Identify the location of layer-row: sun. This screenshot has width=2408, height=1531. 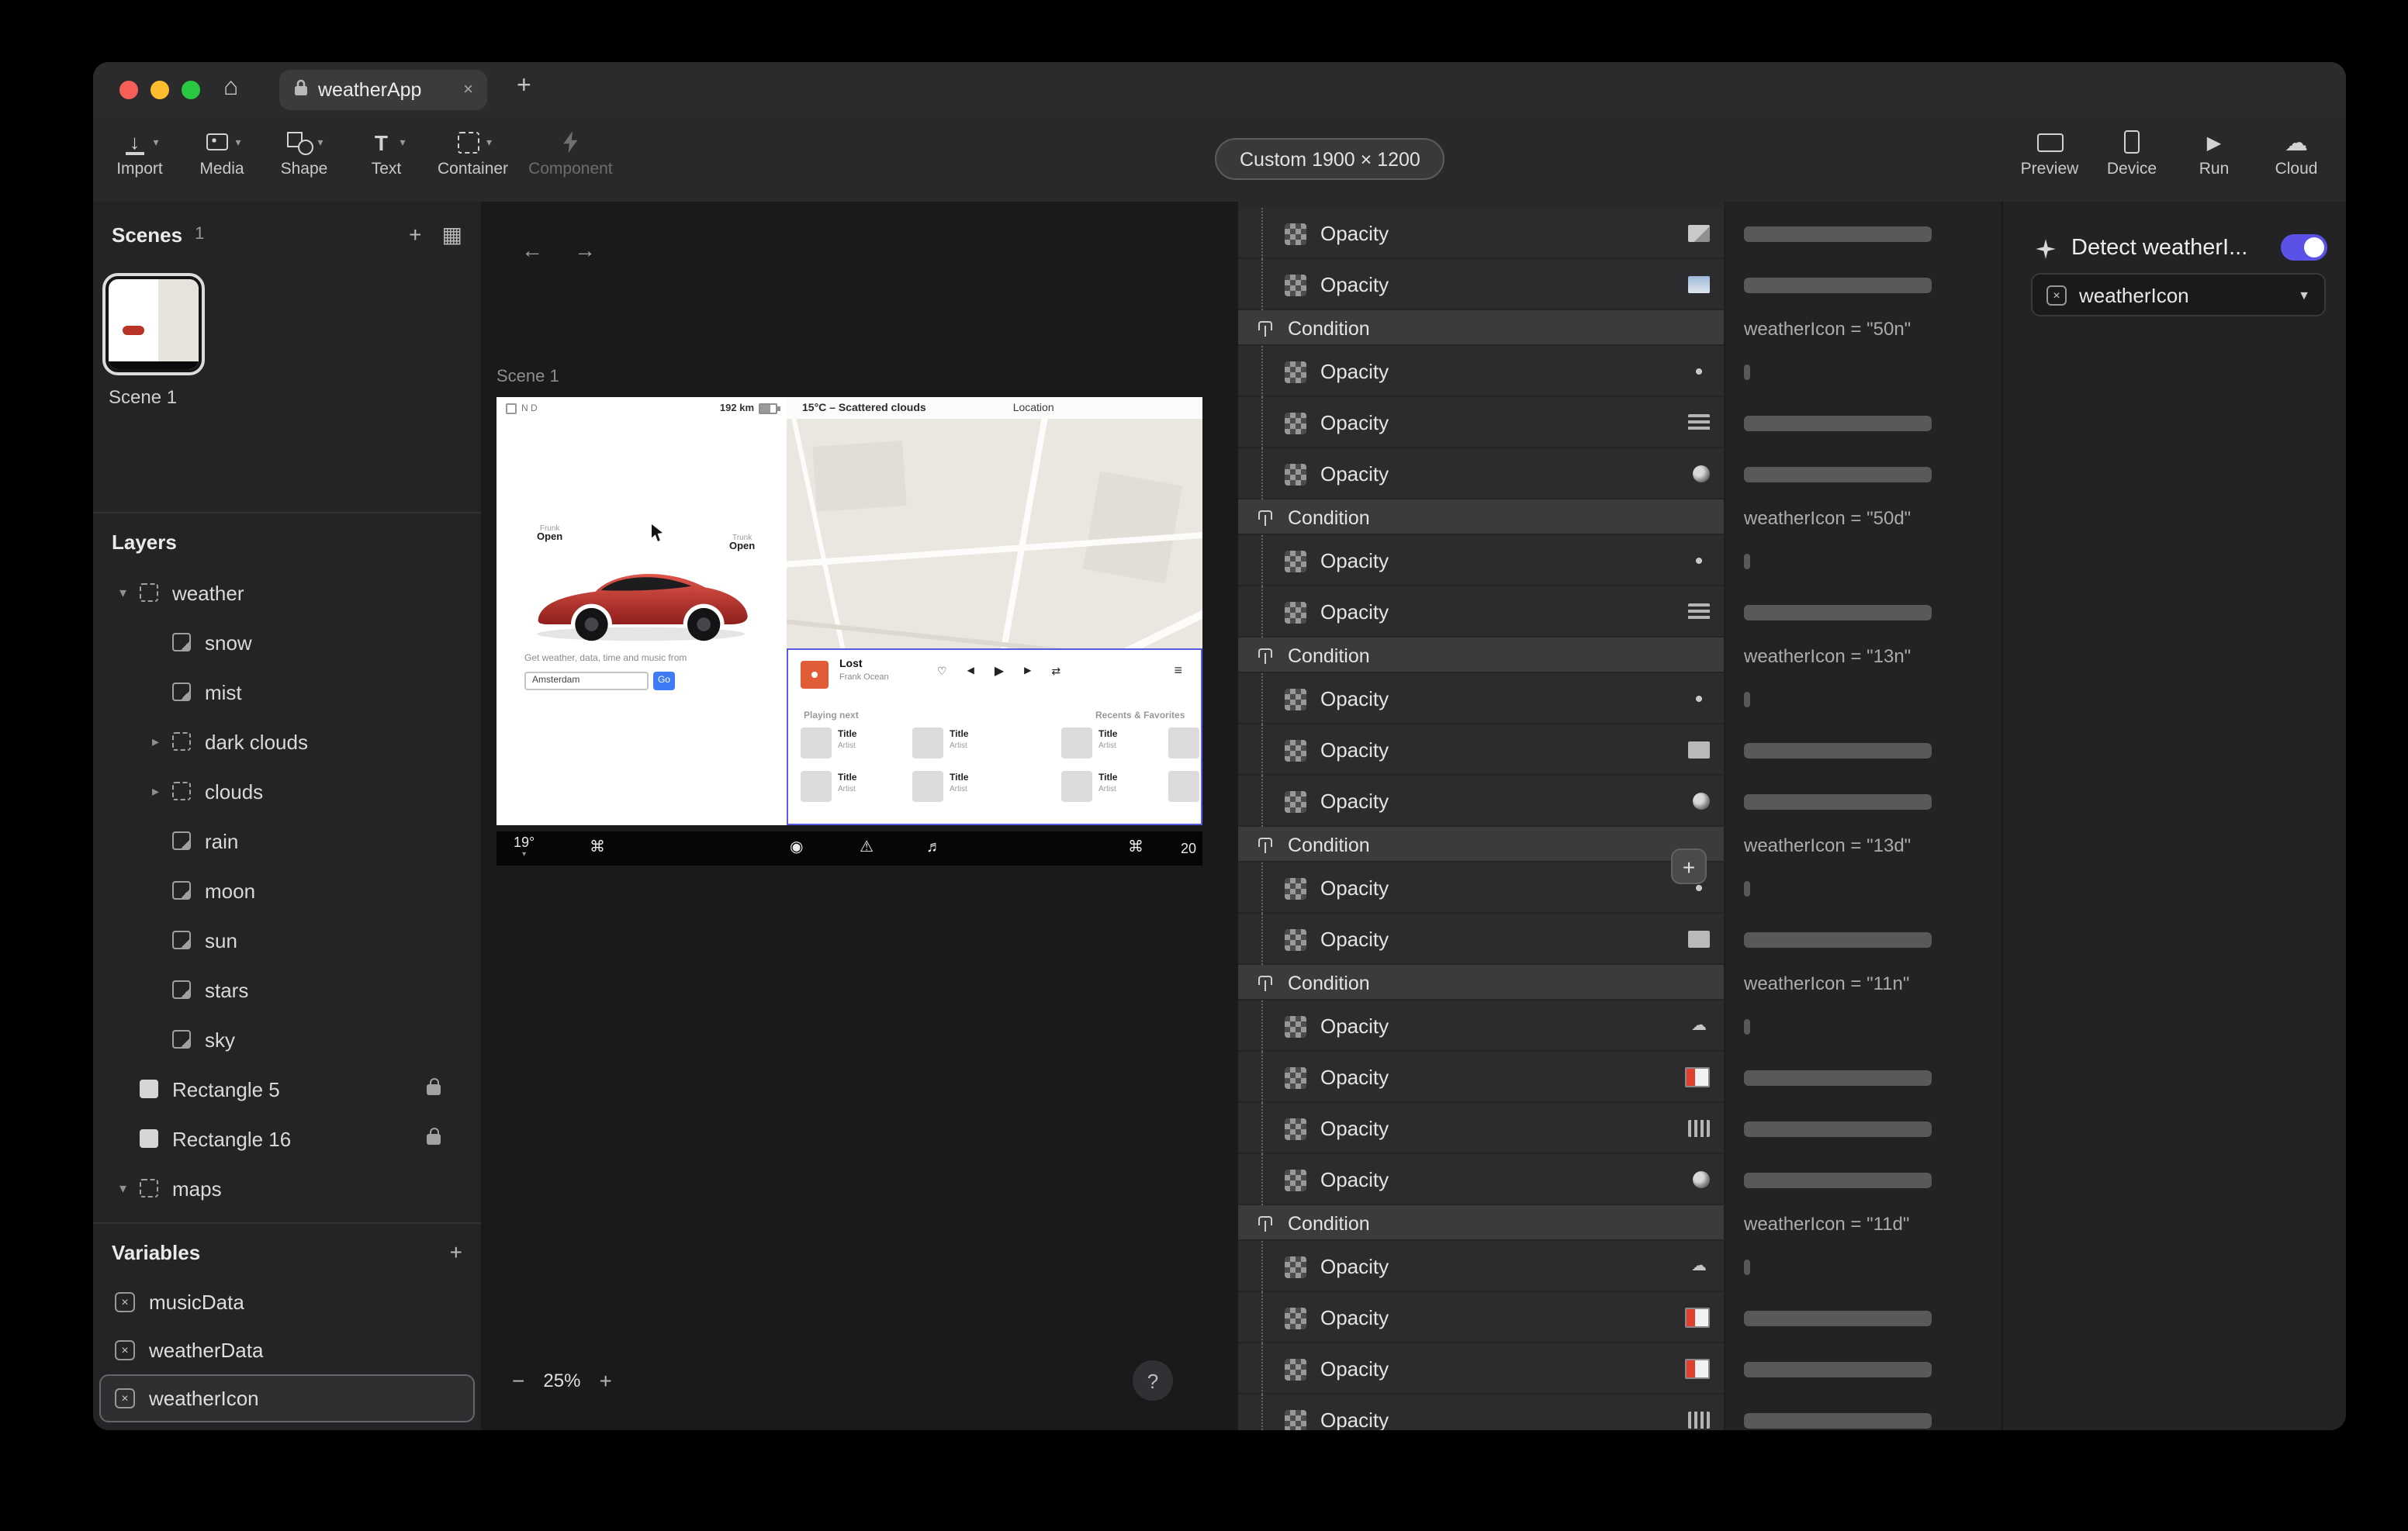
(287, 940).